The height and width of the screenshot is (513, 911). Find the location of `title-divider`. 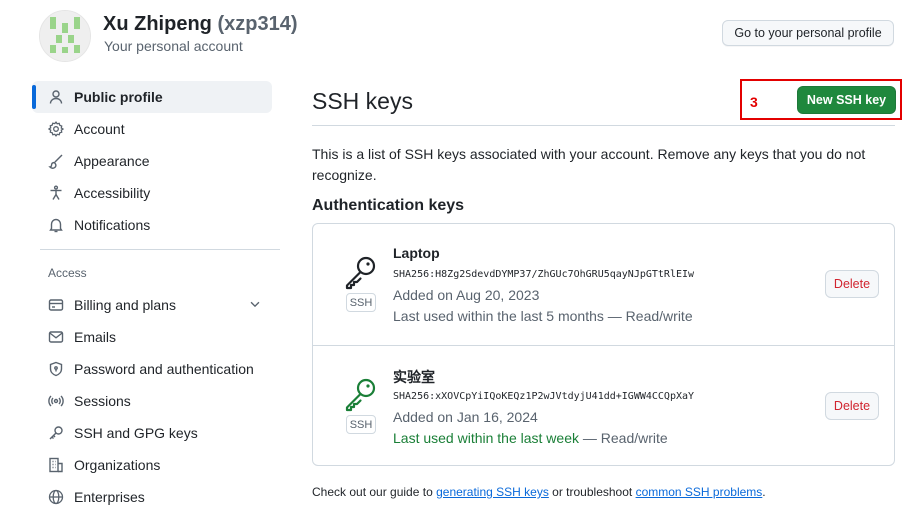

title-divider is located at coordinates (603, 125).